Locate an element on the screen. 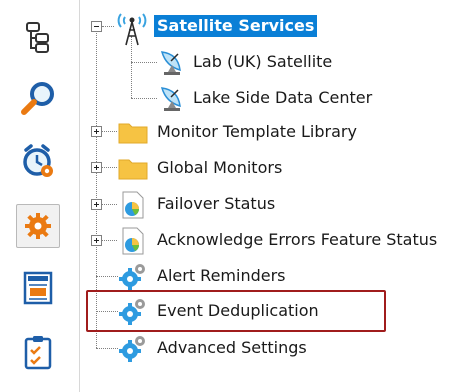 This screenshot has height=392, width=464. tree-item-lake-side-data-center: Lake Side Data Center is located at coordinates (282, 98).